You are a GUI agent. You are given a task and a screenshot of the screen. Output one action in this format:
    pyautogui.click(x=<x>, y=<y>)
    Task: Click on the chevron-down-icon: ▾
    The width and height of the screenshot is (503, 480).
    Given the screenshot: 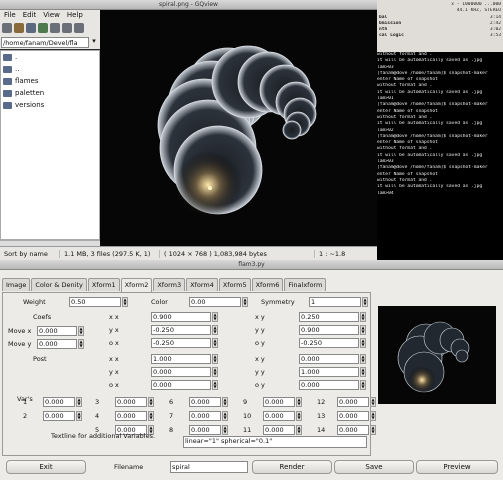 What is the action you would take?
    pyautogui.click(x=94, y=42)
    